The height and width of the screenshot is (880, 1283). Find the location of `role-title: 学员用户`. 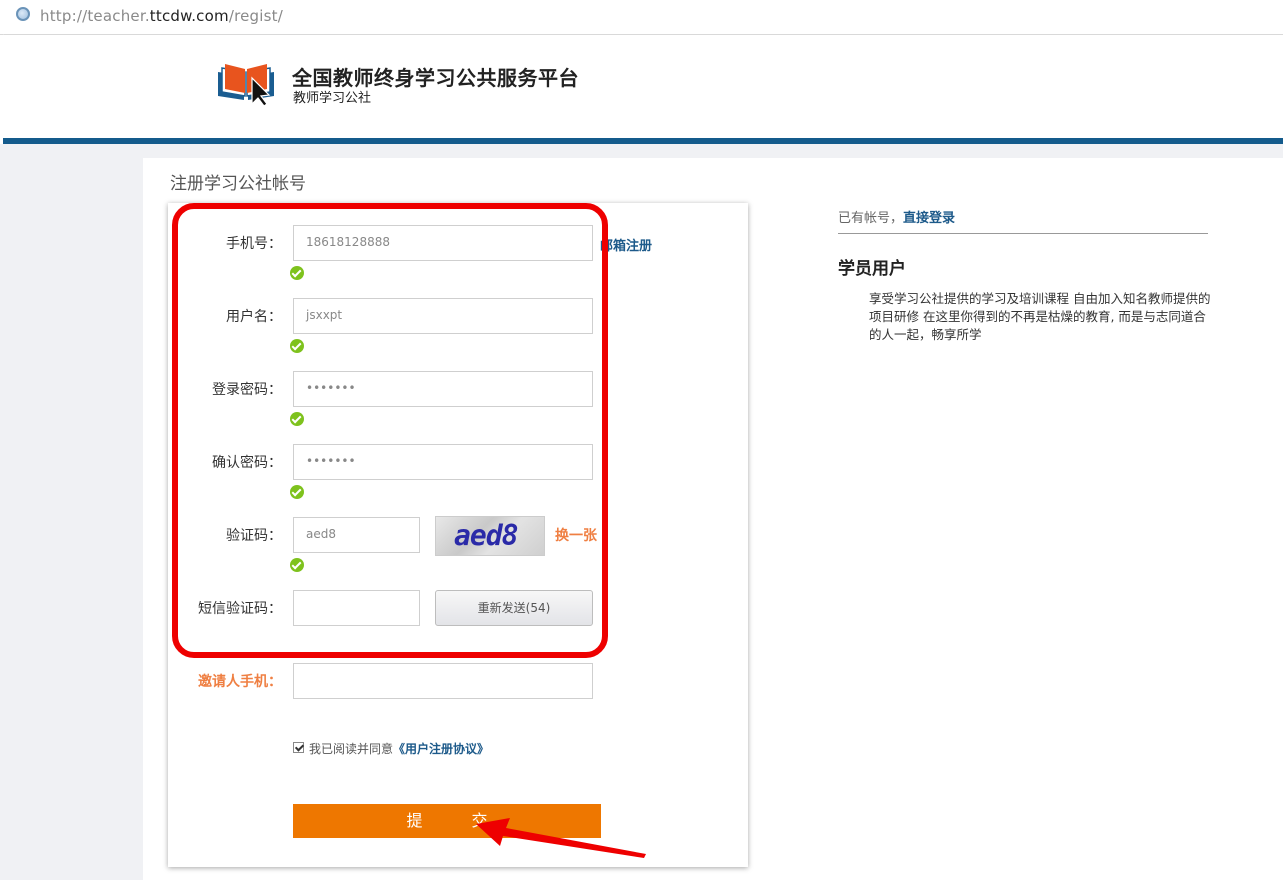

role-title: 学员用户 is located at coordinates (872, 269).